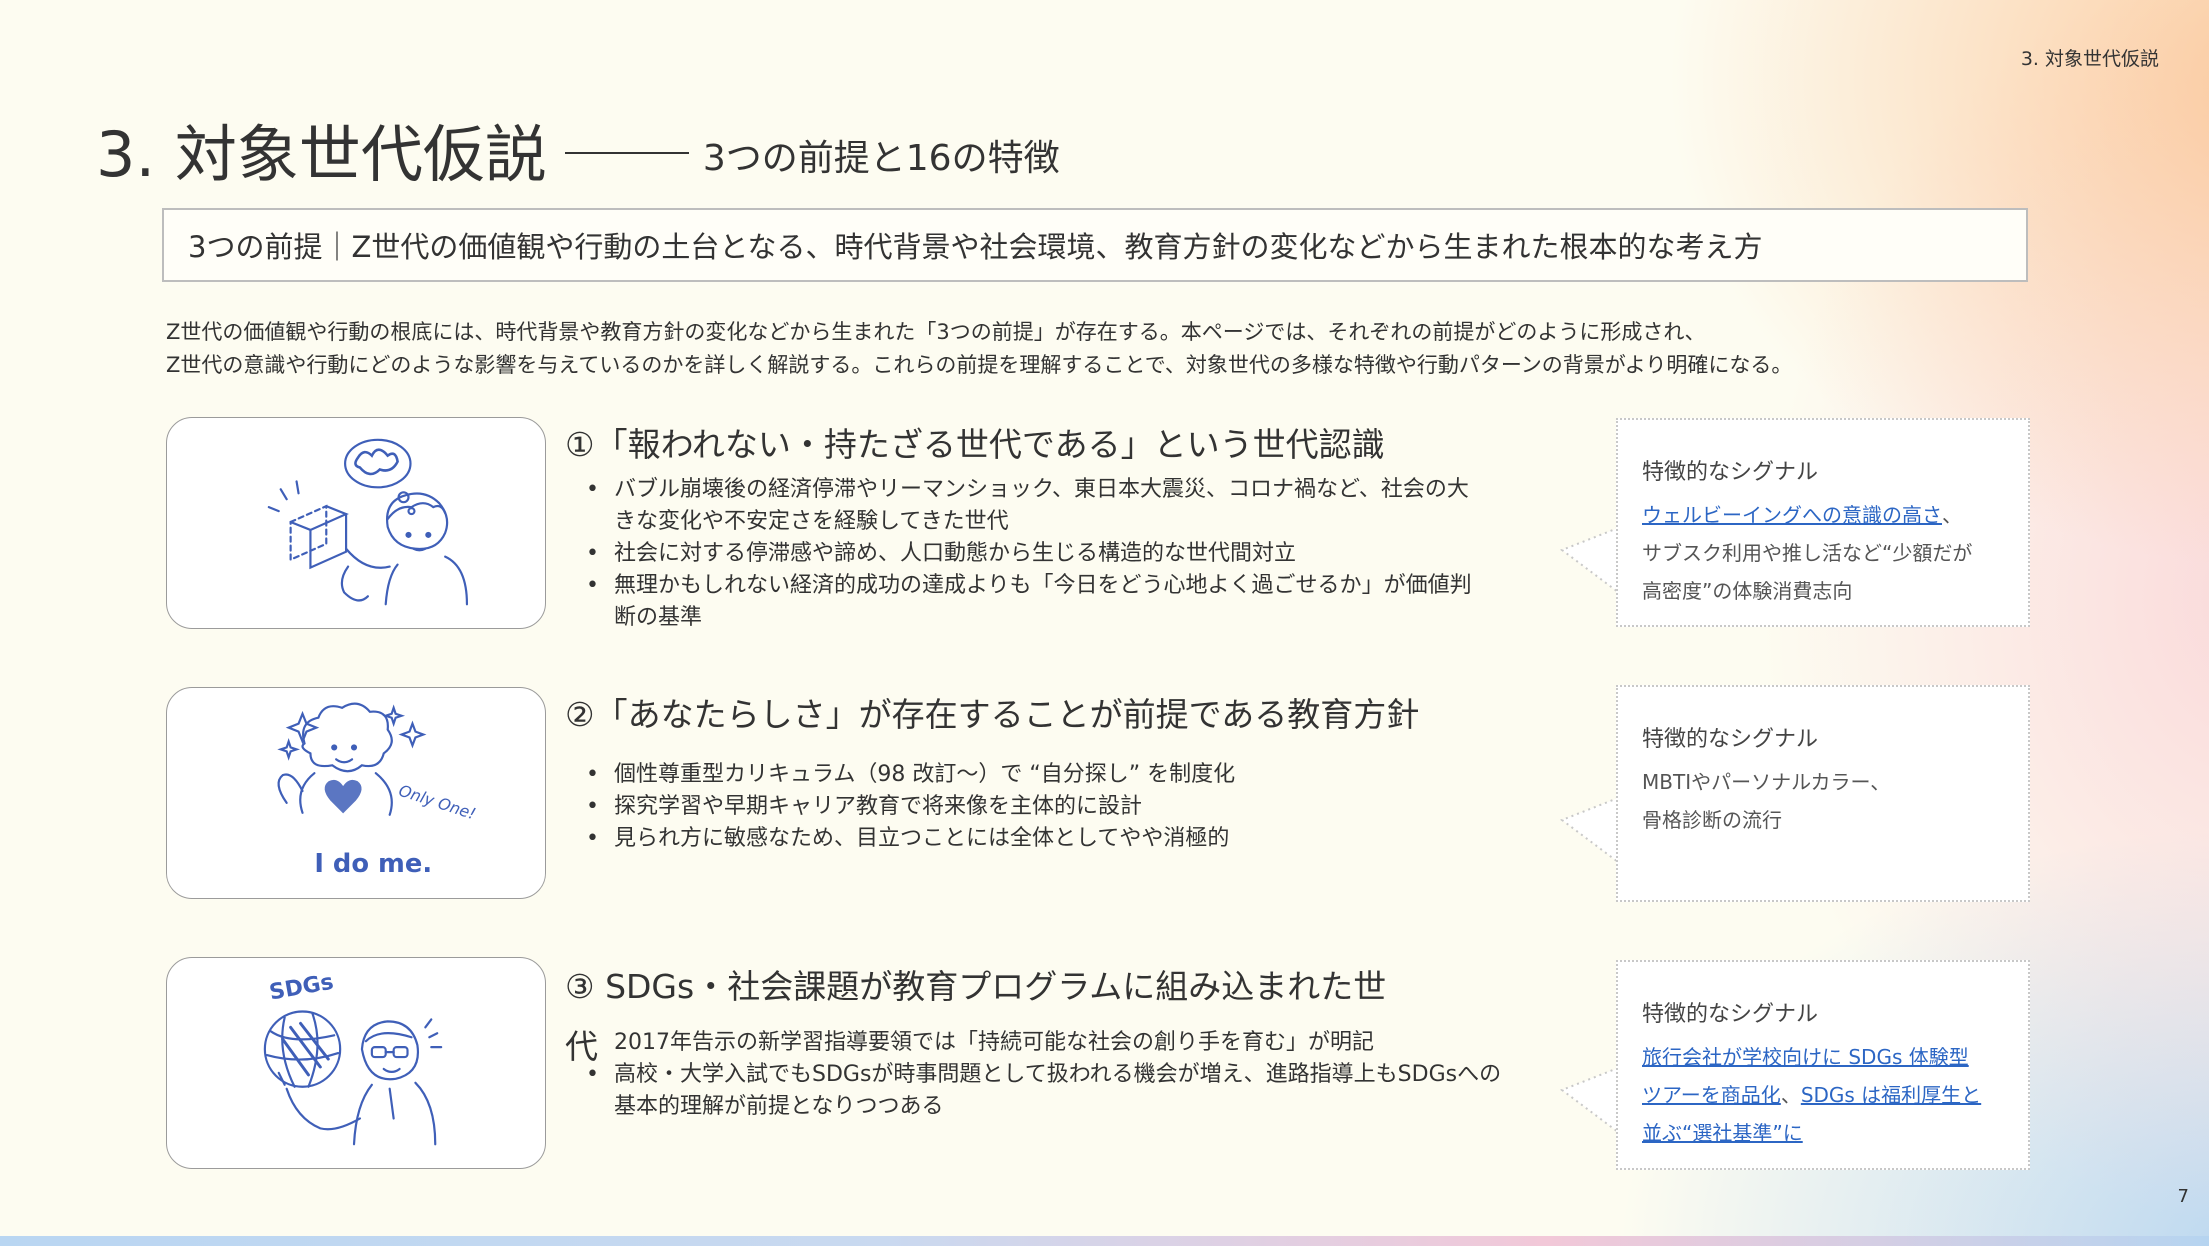 Image resolution: width=2209 pixels, height=1246 pixels. What do you see at coordinates (975, 444) in the screenshot?
I see `section-1-title: ①「報われない・持たざる世代である」という世代認識` at bounding box center [975, 444].